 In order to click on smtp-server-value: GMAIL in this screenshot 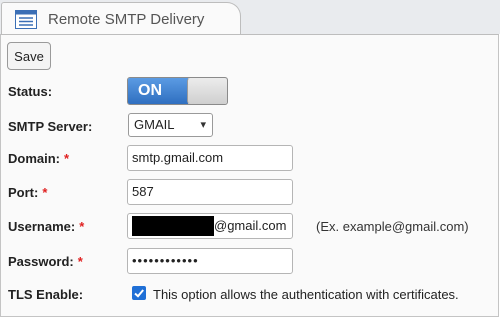, I will do `click(154, 124)`.